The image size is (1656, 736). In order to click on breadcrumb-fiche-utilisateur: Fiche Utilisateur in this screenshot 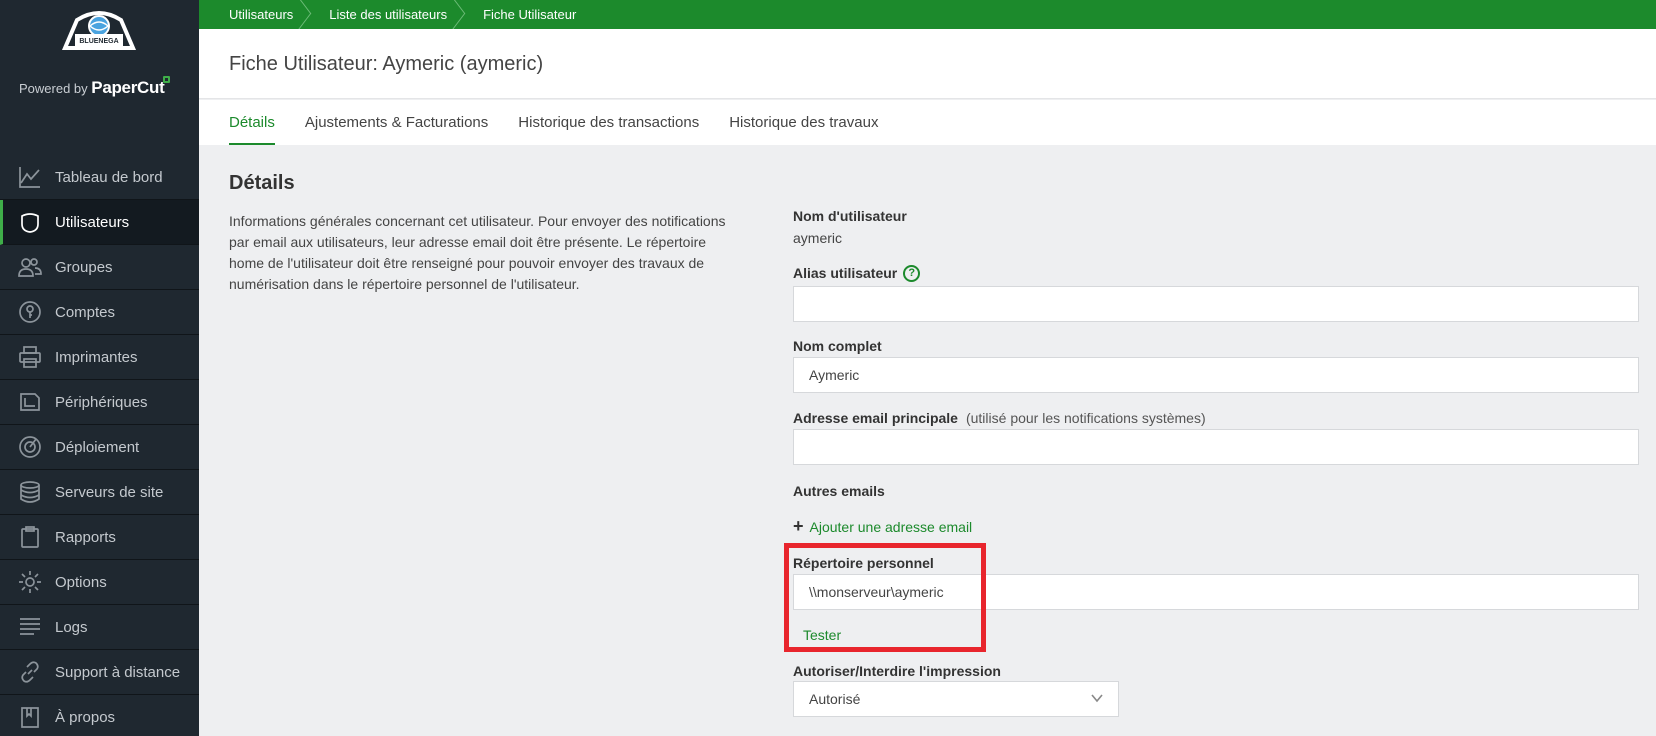, I will do `click(525, 14)`.